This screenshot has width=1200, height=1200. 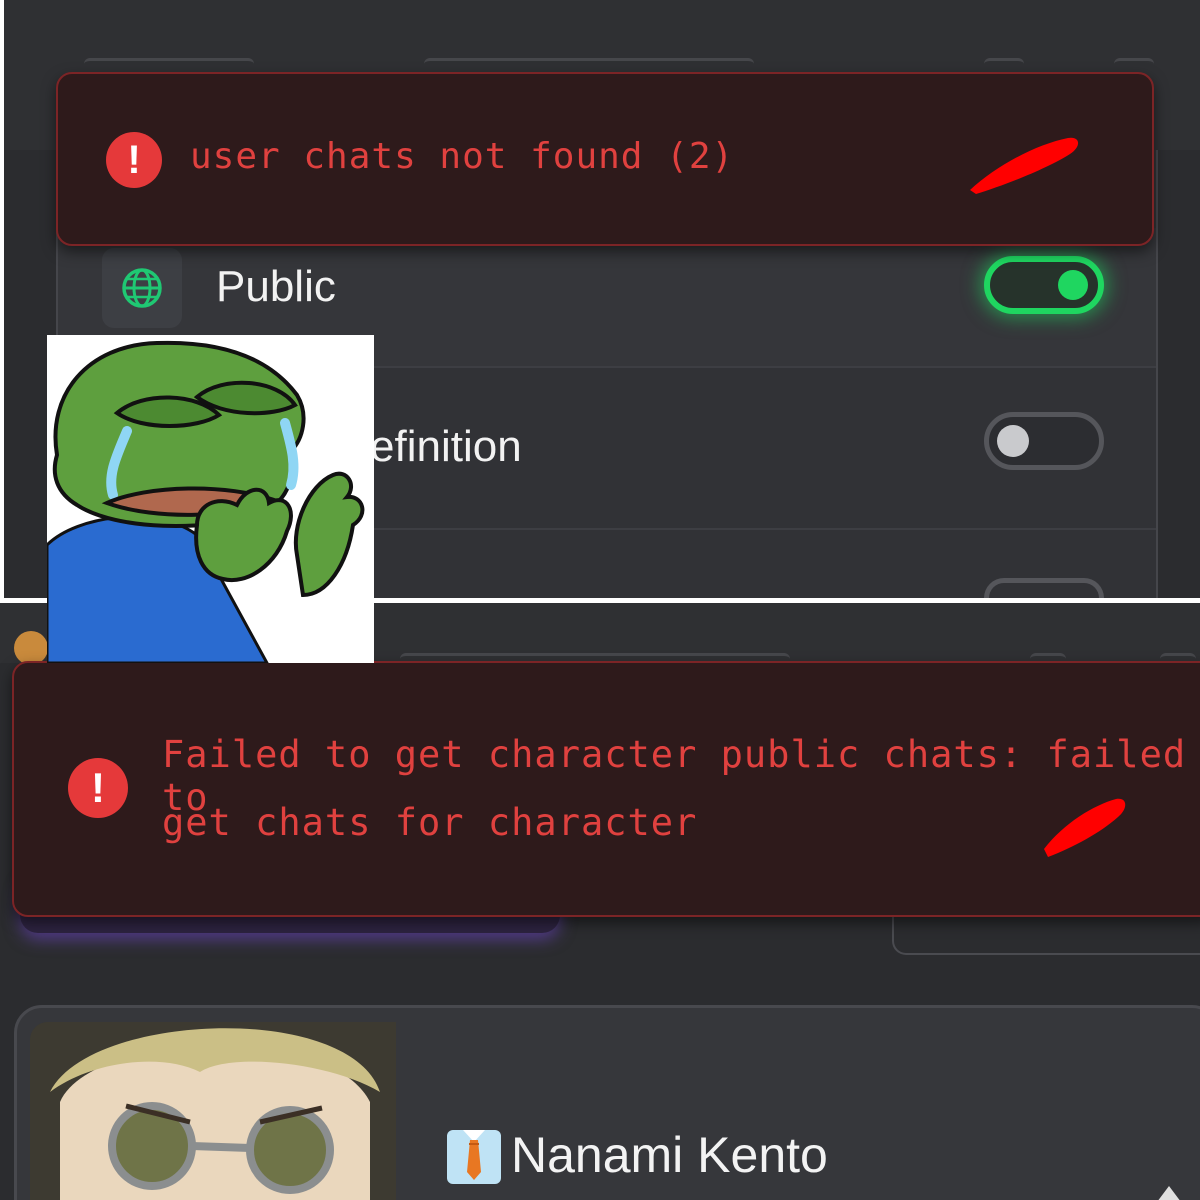 I want to click on public-label: Public, so click(x=276, y=286).